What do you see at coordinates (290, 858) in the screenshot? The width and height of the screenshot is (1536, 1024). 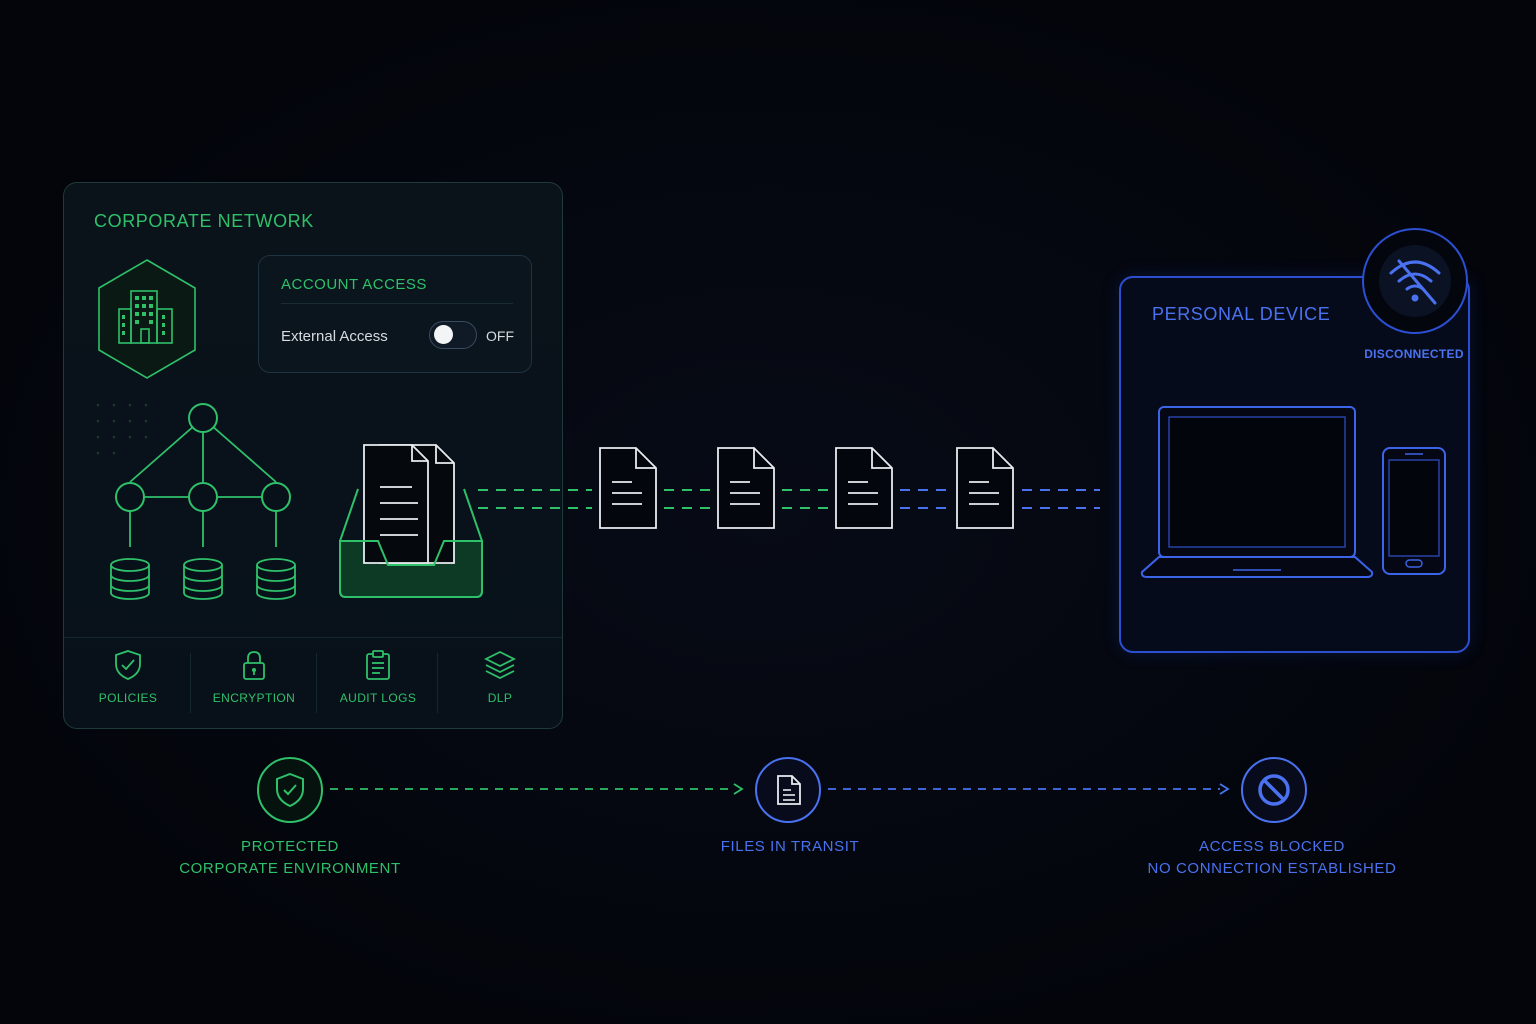 I see `protected-environment-label: PROTECTED CORPORATE ENVIRONMENT` at bounding box center [290, 858].